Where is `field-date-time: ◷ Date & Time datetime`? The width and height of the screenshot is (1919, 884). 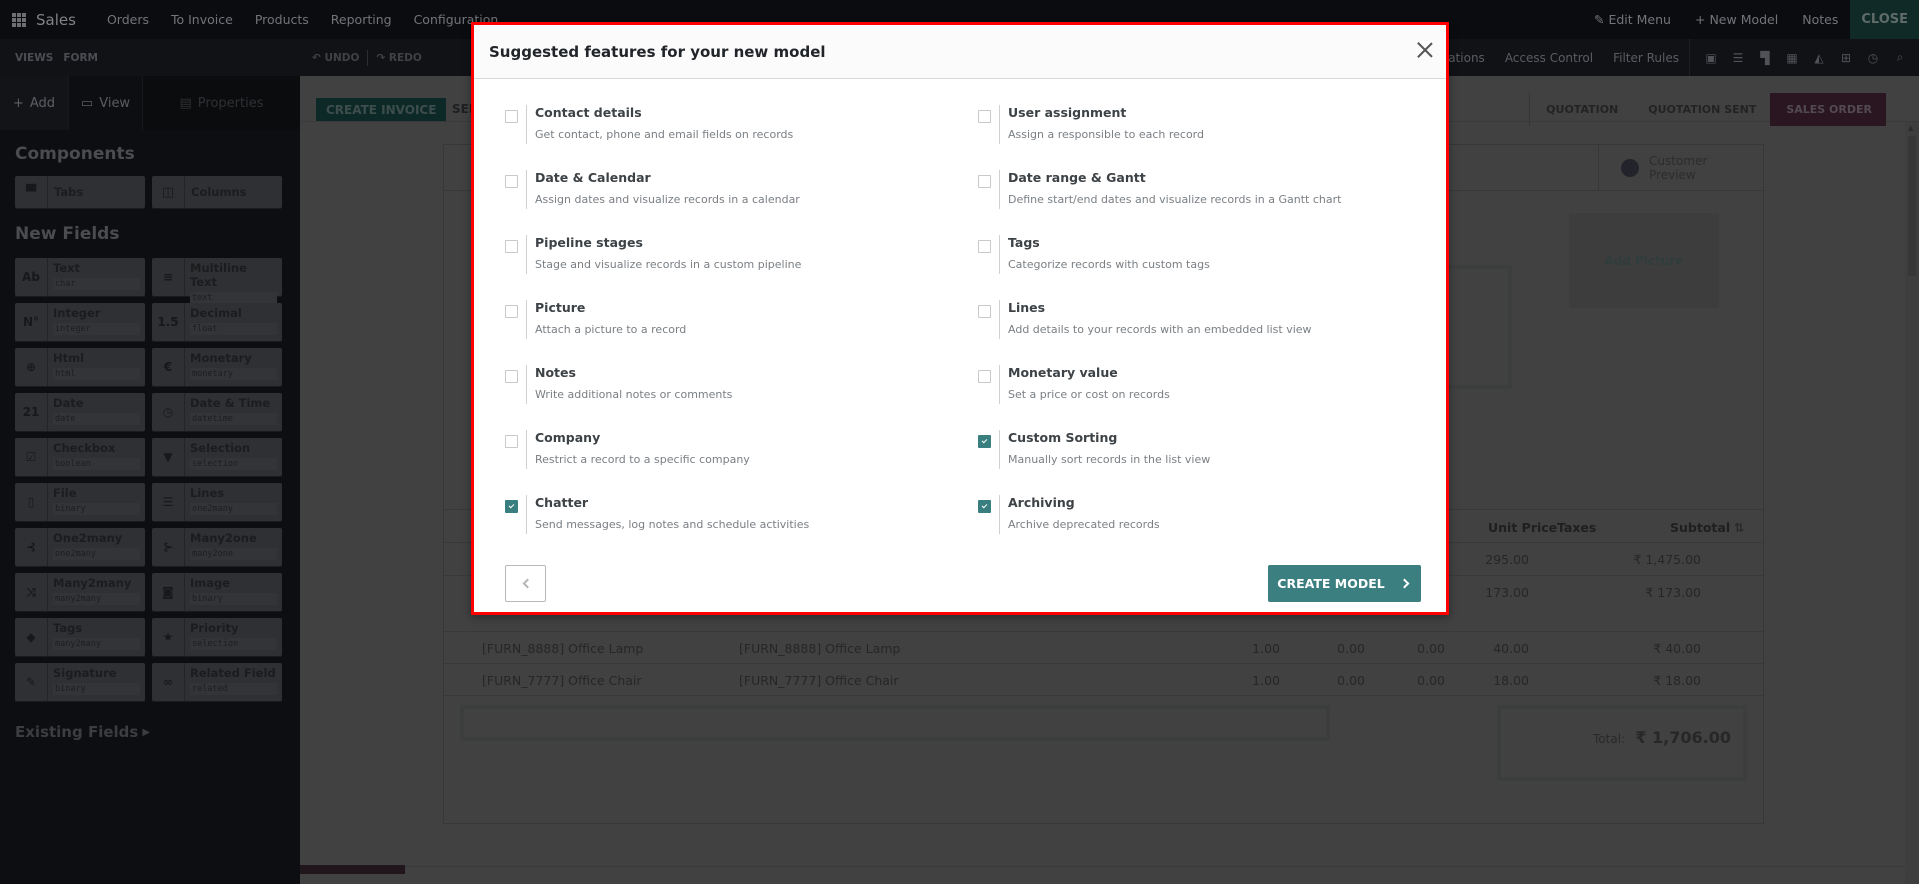 field-date-time: ◷ Date & Time datetime is located at coordinates (217, 412).